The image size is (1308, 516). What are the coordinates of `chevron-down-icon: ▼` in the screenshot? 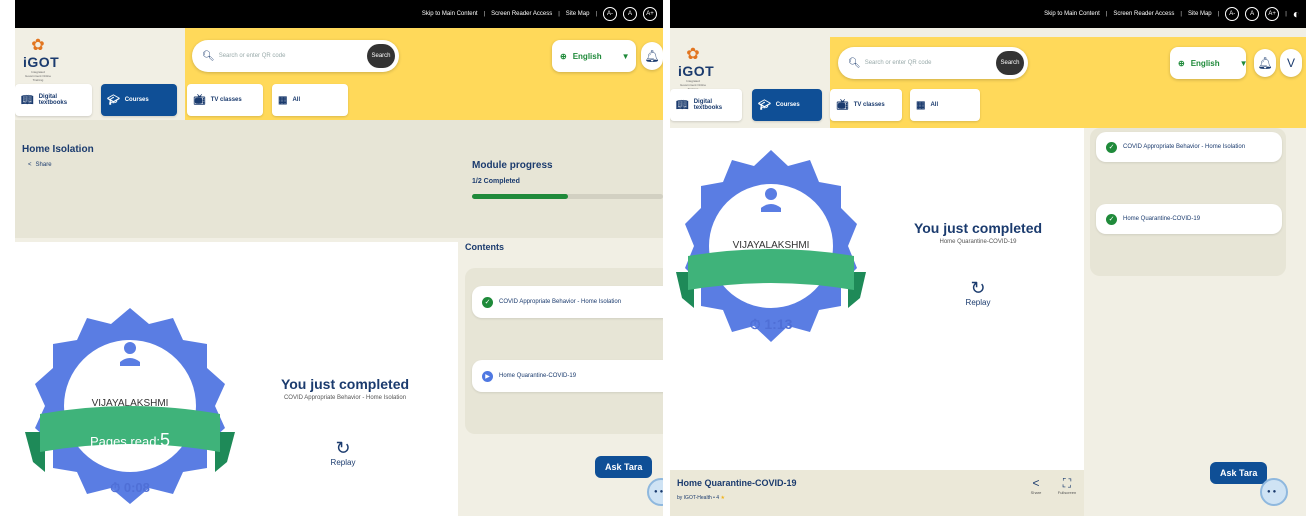 It's located at (1243, 63).